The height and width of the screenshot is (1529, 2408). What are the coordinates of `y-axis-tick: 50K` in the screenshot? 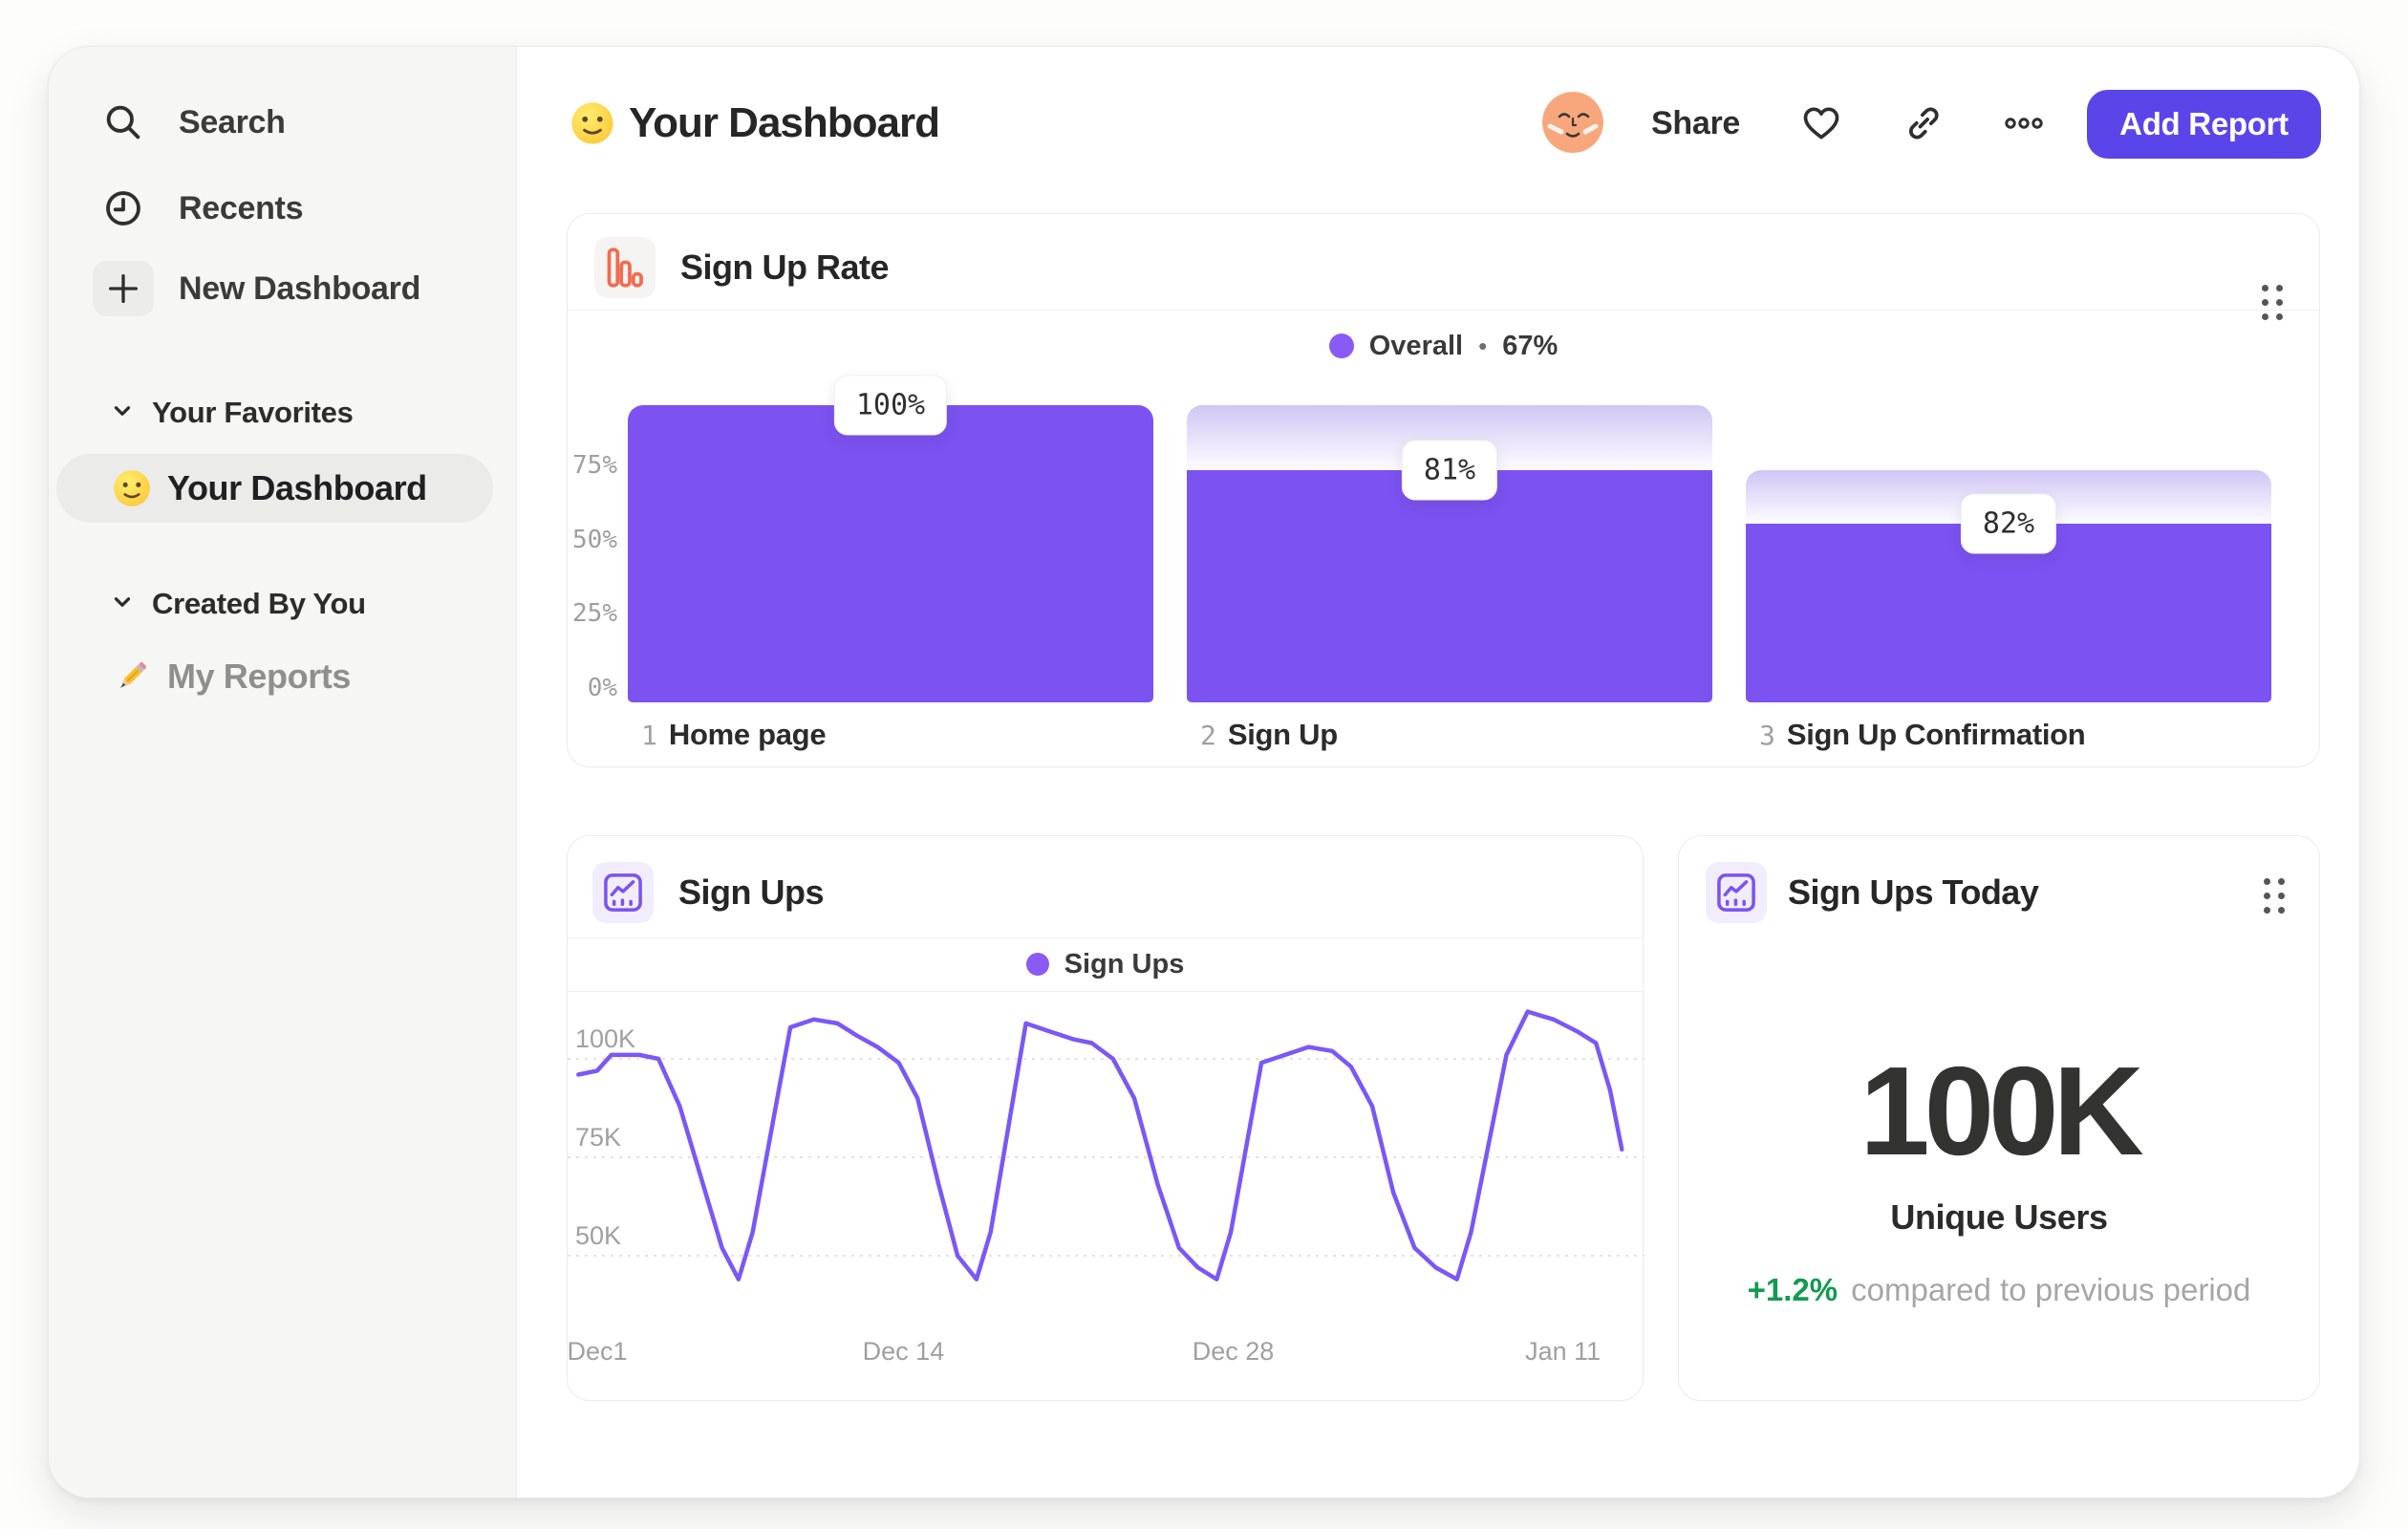 It's located at (599, 1235).